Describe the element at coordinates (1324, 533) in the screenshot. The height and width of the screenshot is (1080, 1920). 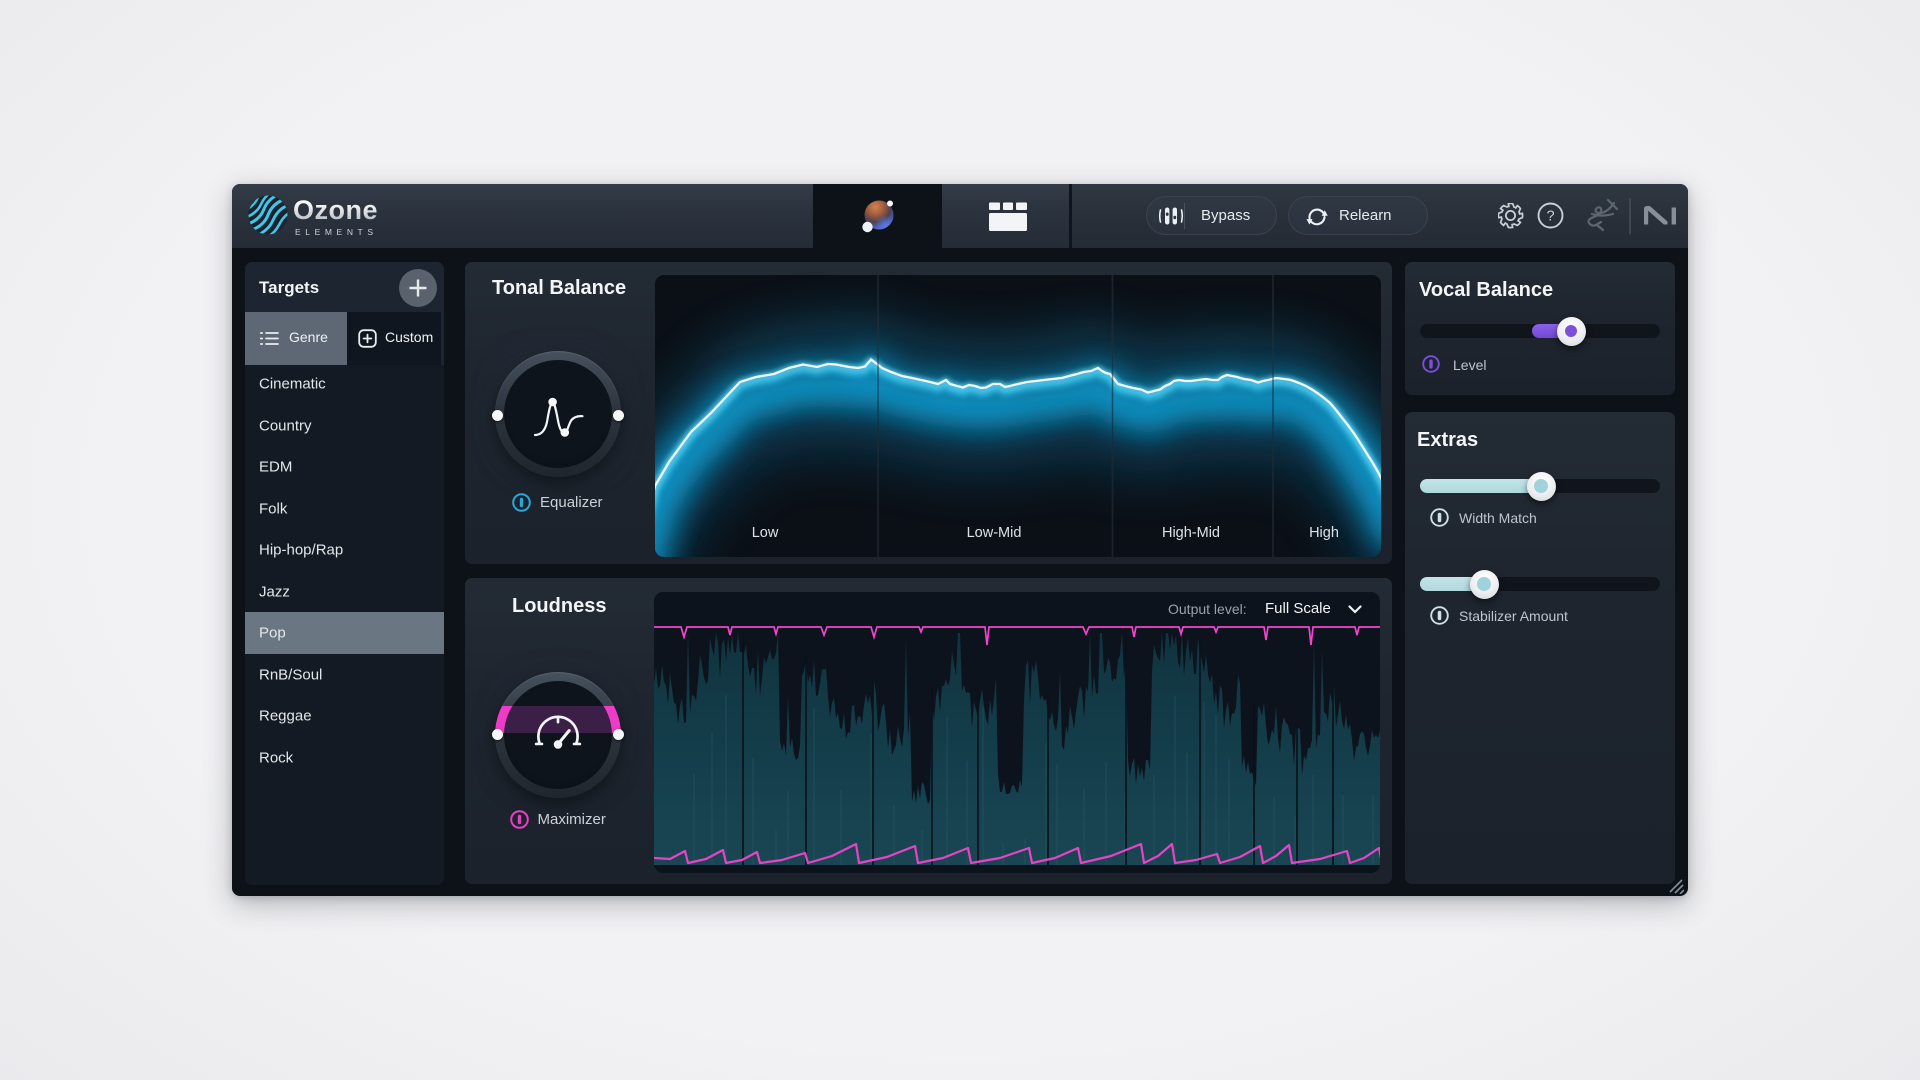
I see `svg-text: High` at that location.